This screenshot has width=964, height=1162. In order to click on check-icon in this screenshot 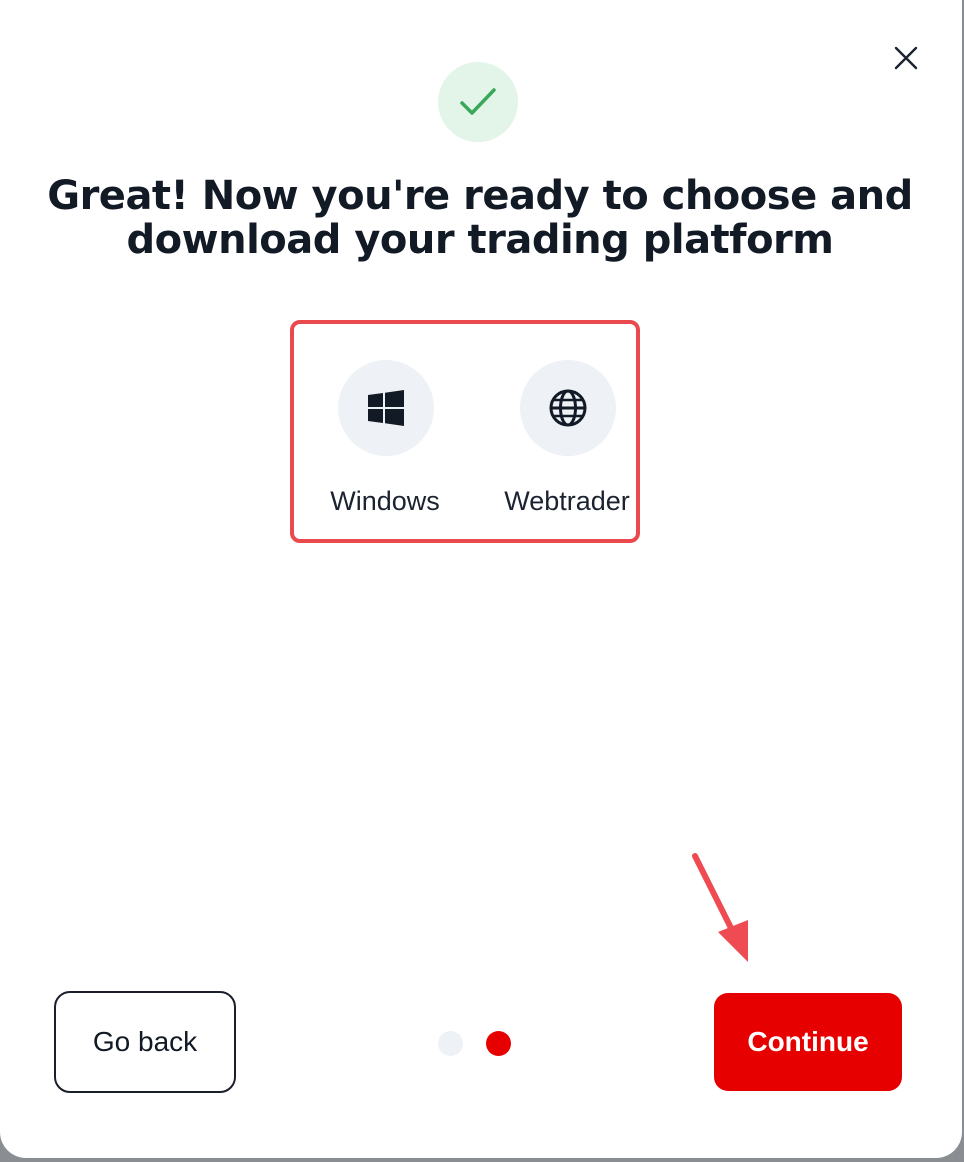, I will do `click(478, 101)`.